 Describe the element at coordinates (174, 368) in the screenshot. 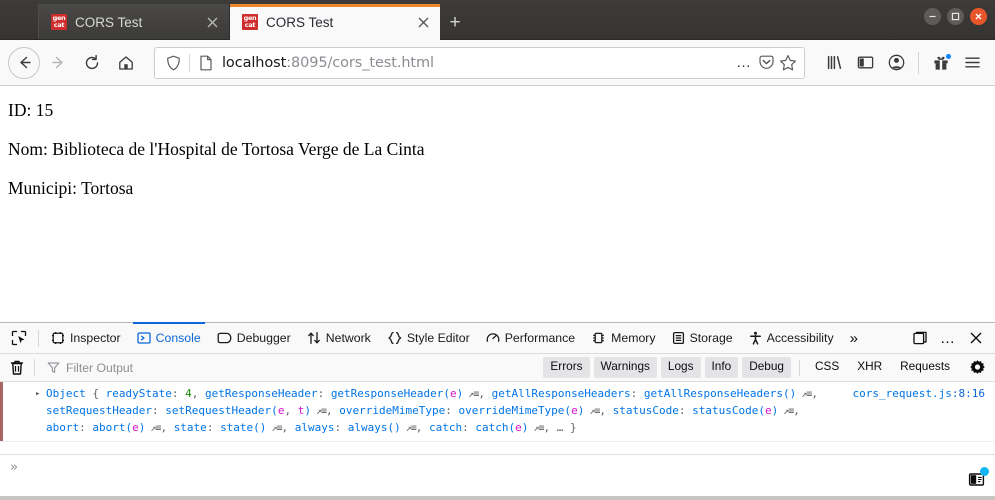

I see `filter-output-input: Filter Output` at that location.